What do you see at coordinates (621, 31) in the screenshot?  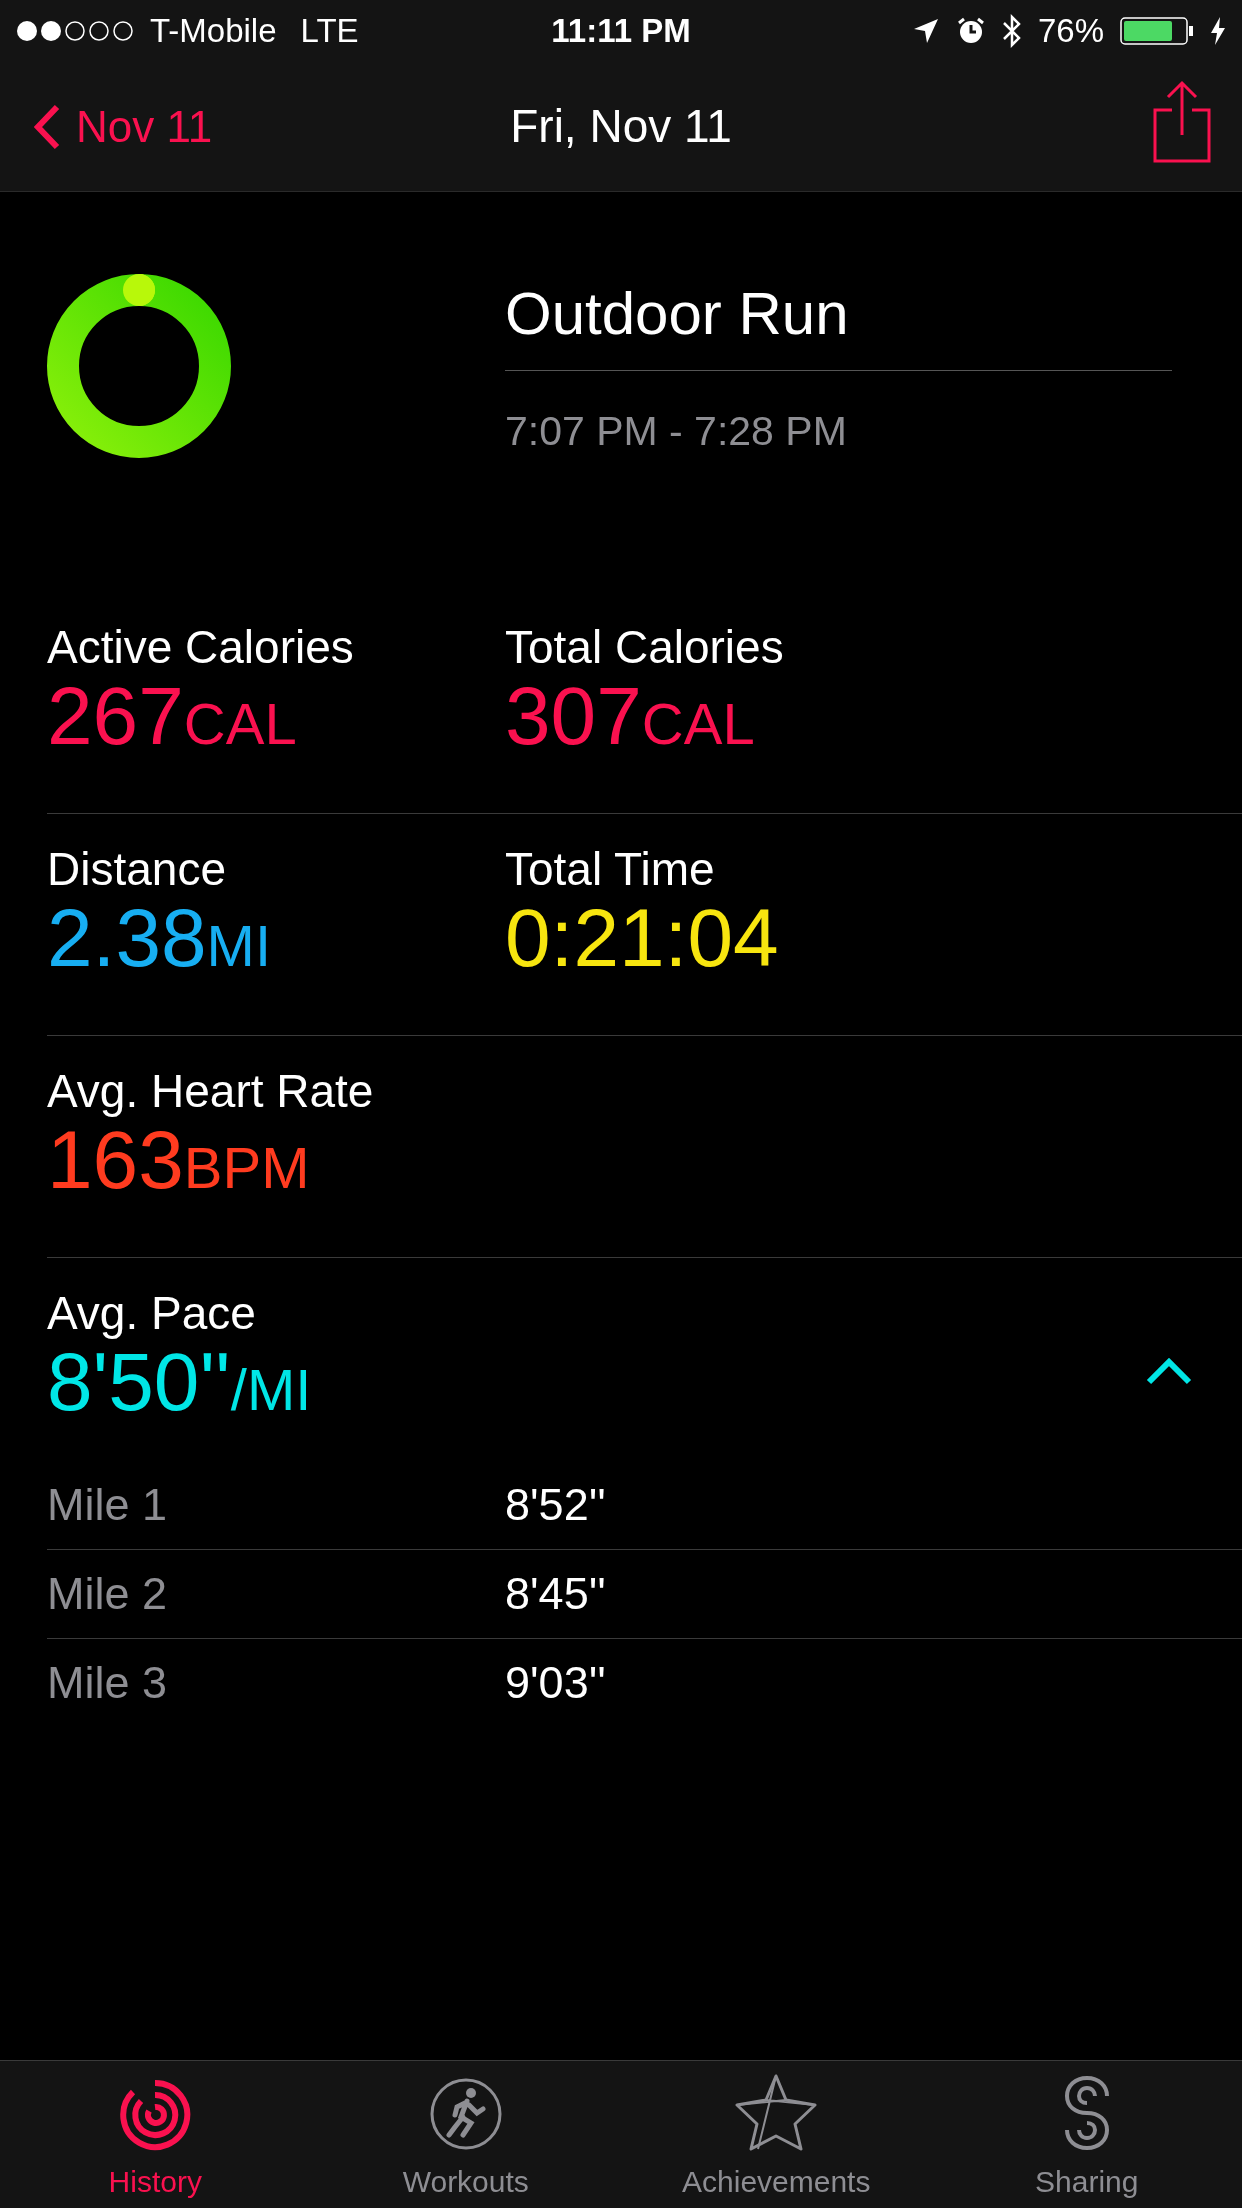 I see `clock-time: 11:11 PM` at bounding box center [621, 31].